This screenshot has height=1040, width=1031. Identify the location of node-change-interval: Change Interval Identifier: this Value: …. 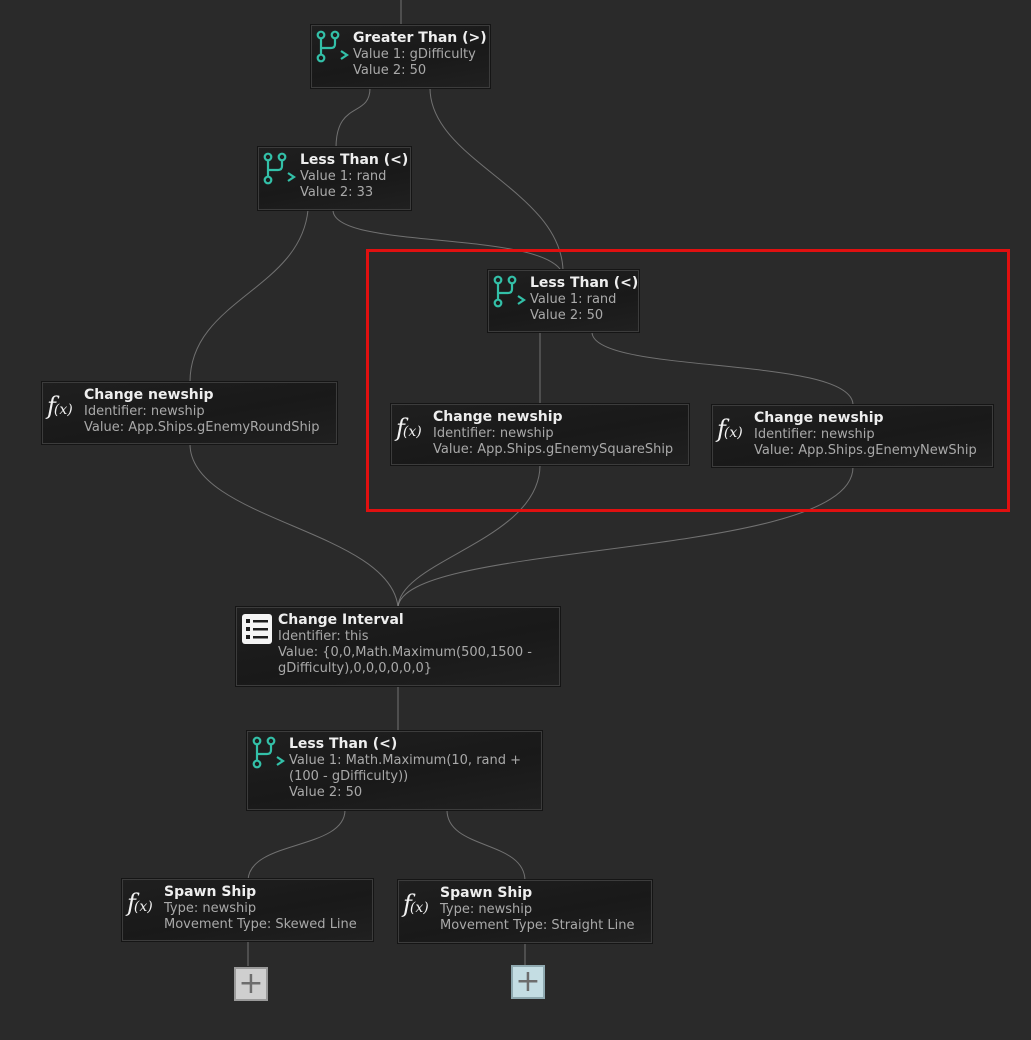
(398, 646).